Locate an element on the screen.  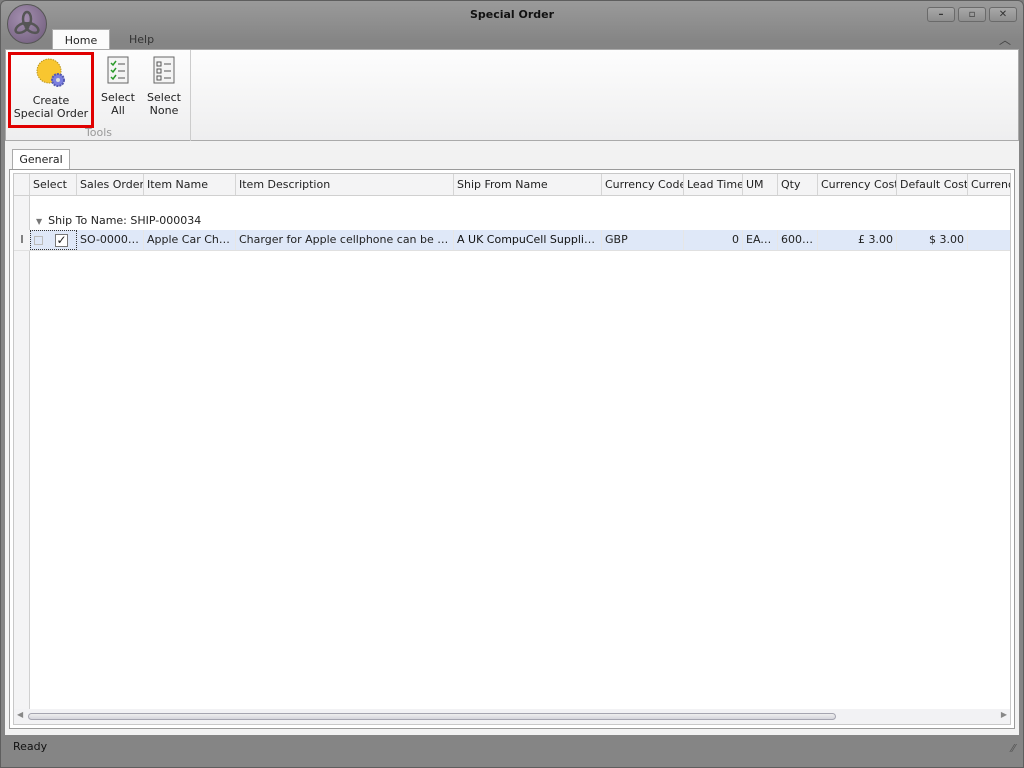
um-cell: EACH is located at coordinates (760, 240).